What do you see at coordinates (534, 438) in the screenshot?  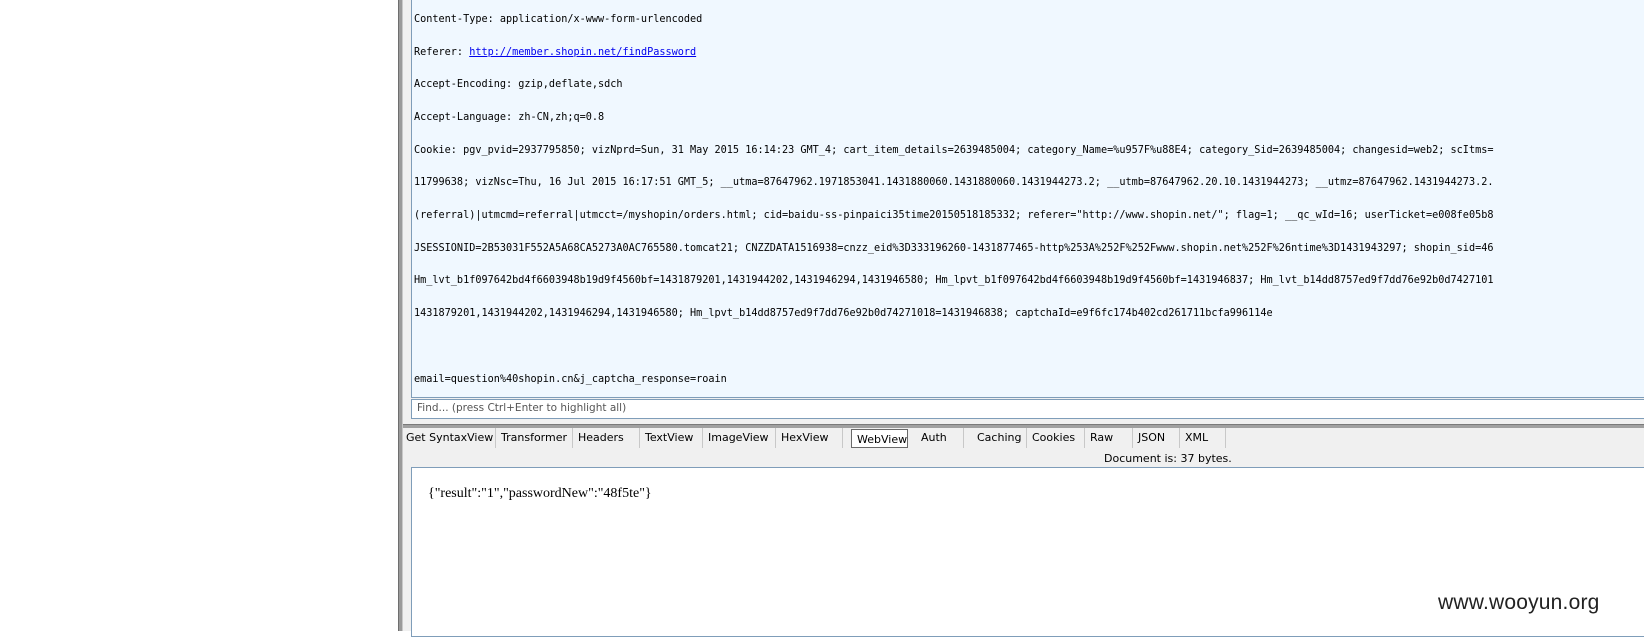 I see `tab-transformer: Transformer` at bounding box center [534, 438].